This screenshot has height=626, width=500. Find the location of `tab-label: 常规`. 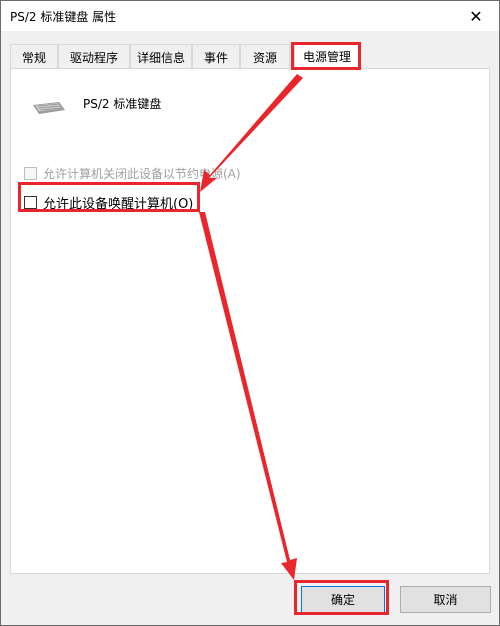

tab-label: 常规 is located at coordinates (33, 57).